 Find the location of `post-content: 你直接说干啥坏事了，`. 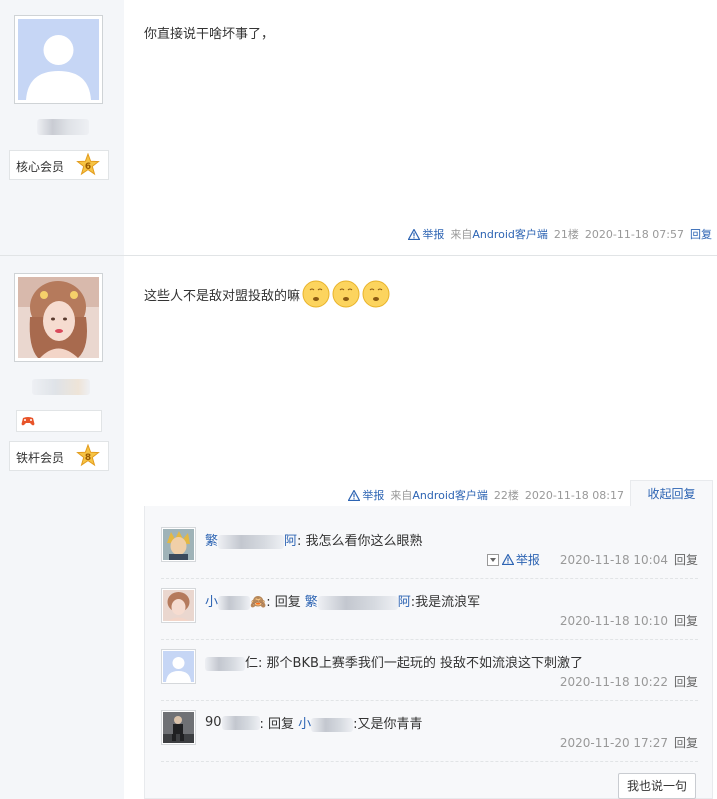

post-content: 你直接说干啥坏事了， is located at coordinates (209, 34).